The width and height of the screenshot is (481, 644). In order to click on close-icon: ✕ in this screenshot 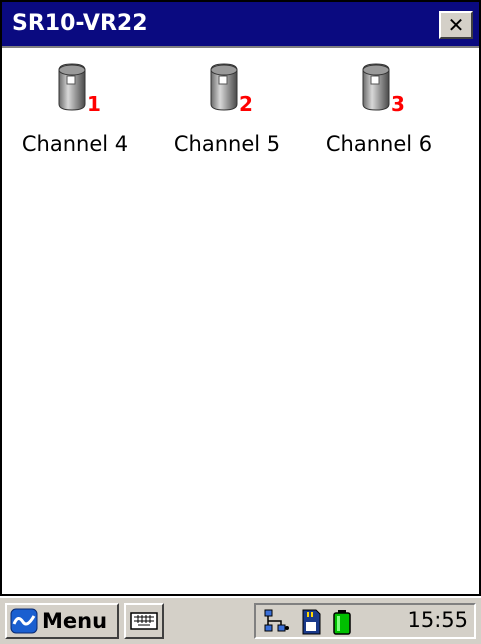, I will do `click(456, 25)`.